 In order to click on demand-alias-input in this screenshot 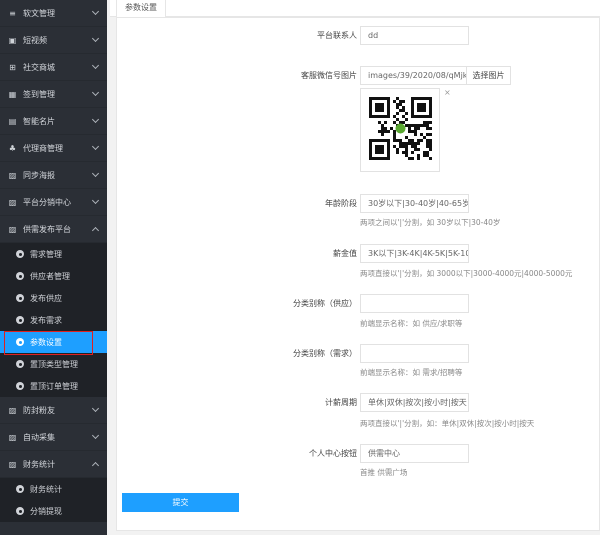, I will do `click(414, 353)`.